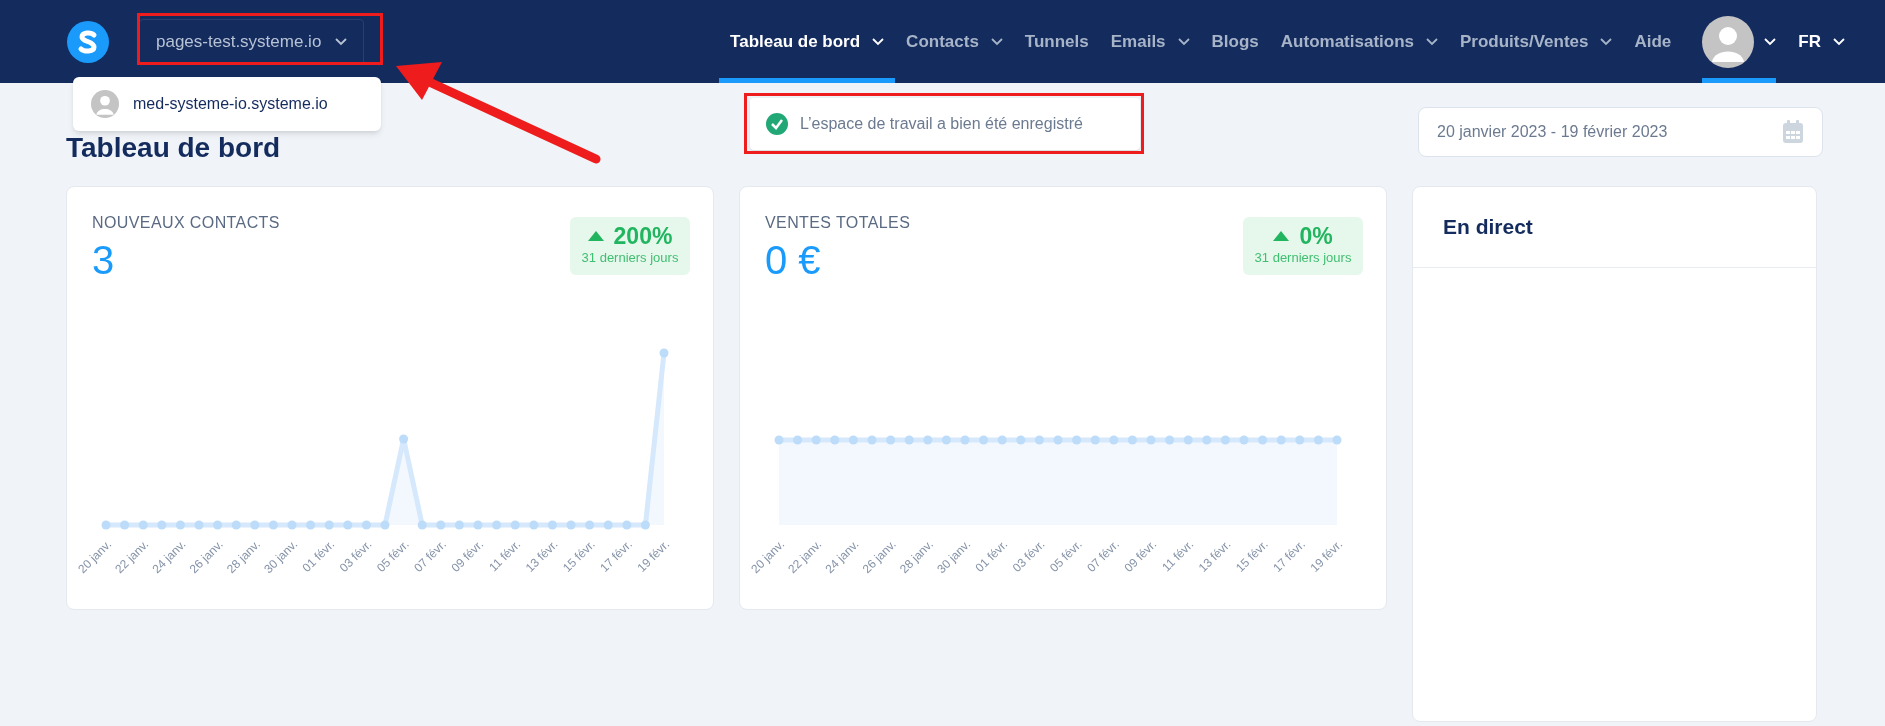 The image size is (1885, 726). I want to click on nav-tab: Blogs, so click(1235, 41).